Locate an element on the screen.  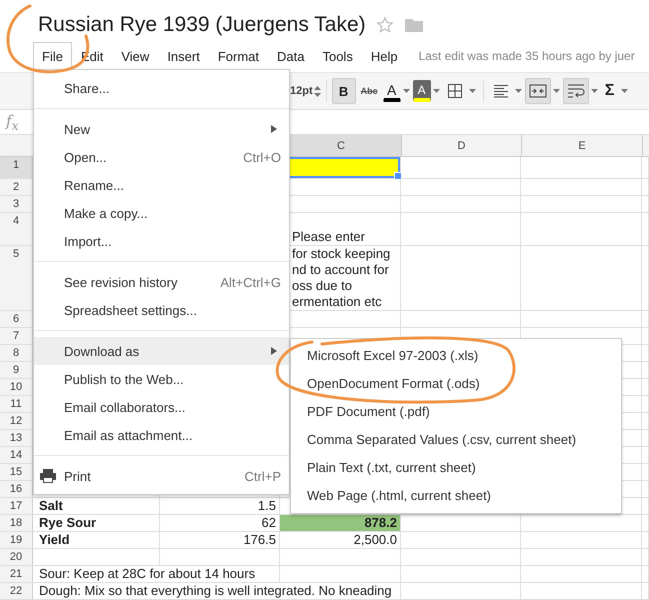
menu-item: Help is located at coordinates (384, 56).